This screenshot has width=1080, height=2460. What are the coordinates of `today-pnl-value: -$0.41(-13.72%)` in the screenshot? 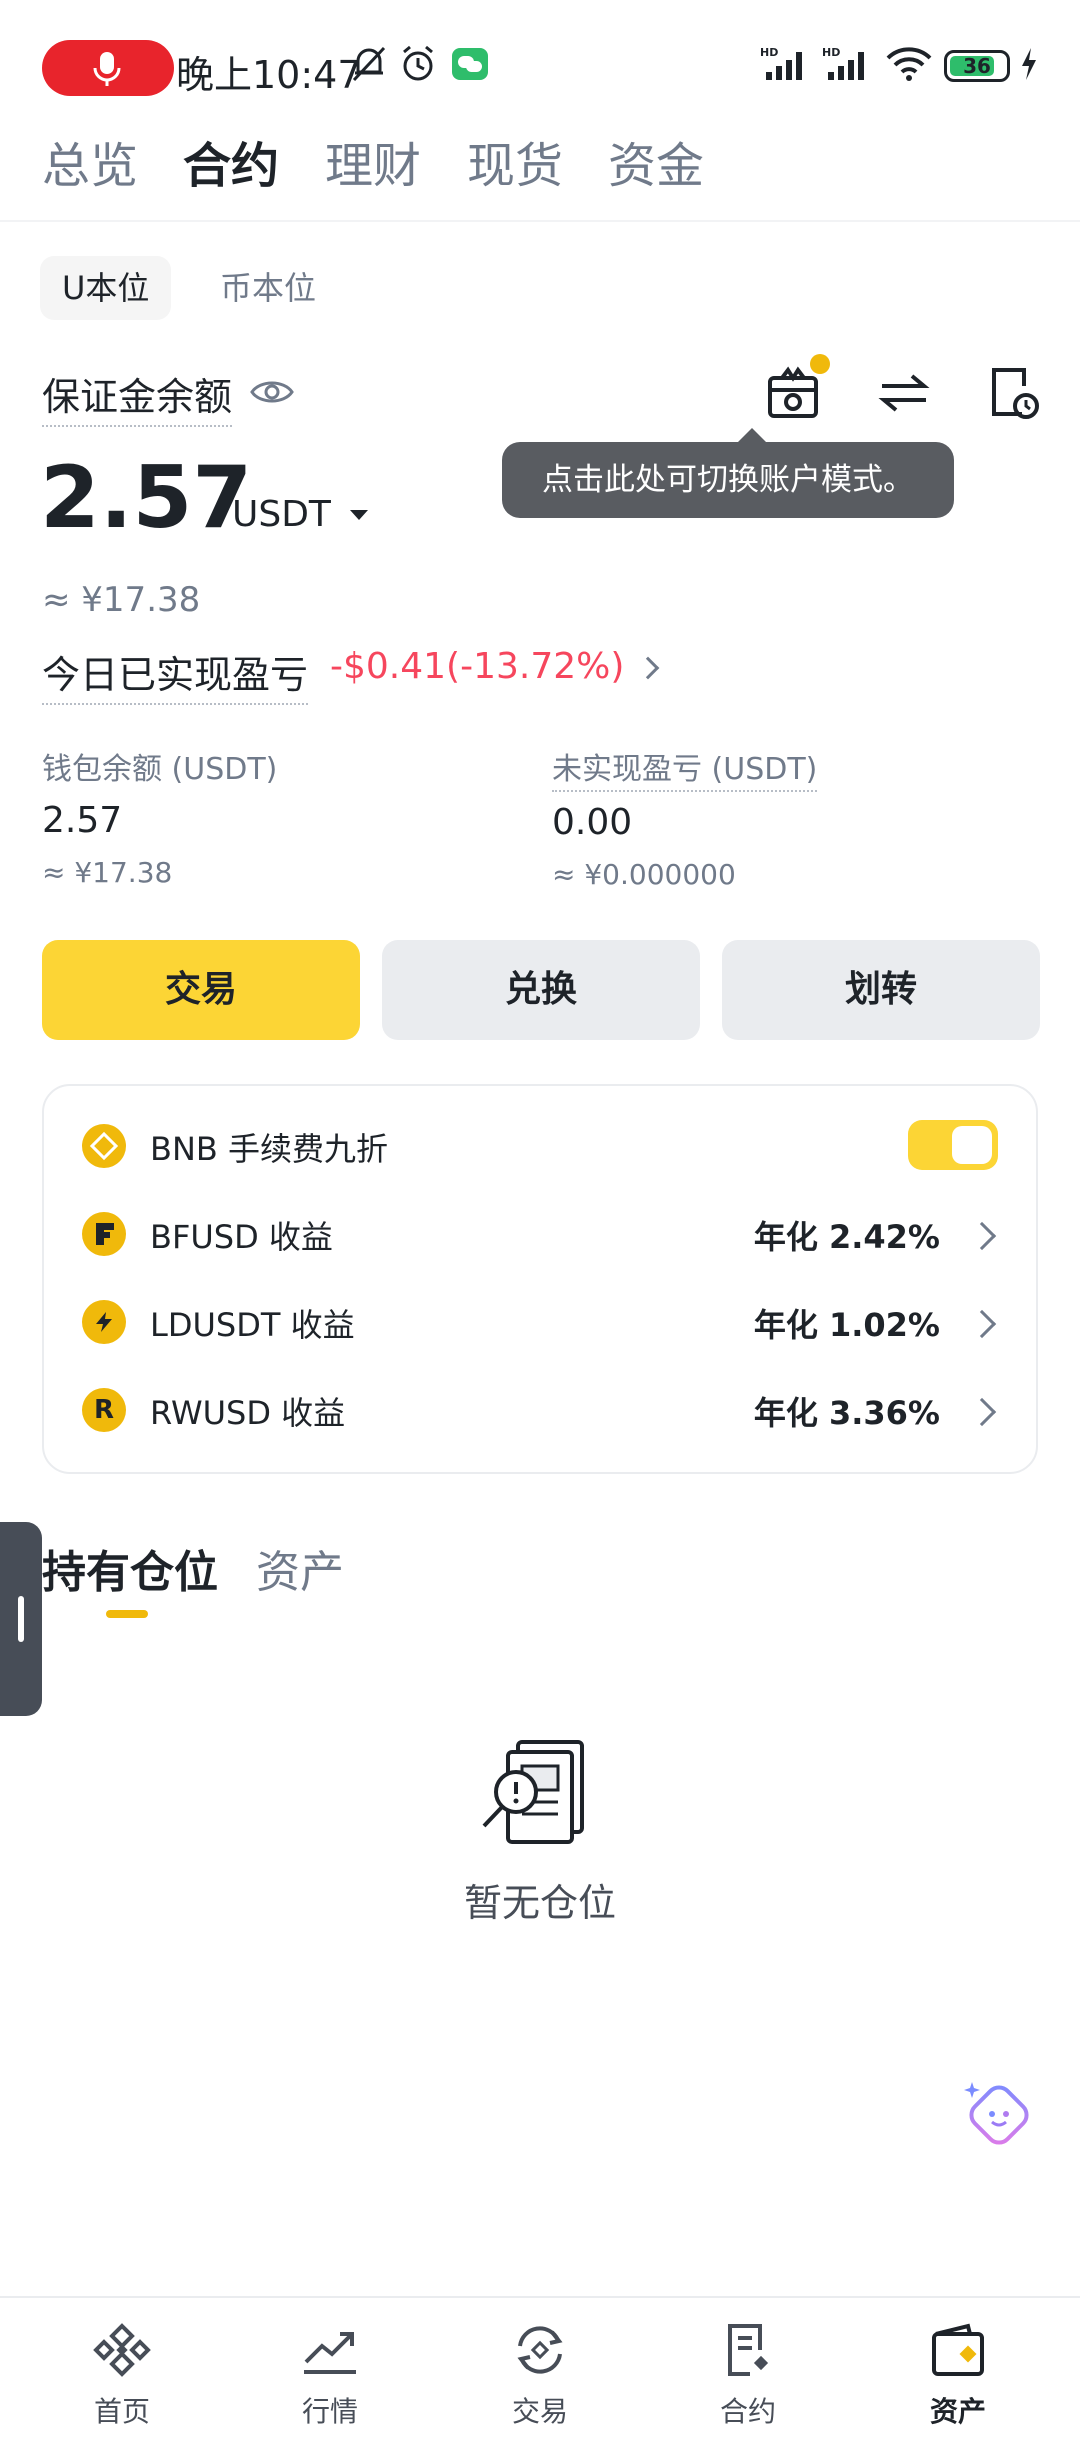 It's located at (477, 666).